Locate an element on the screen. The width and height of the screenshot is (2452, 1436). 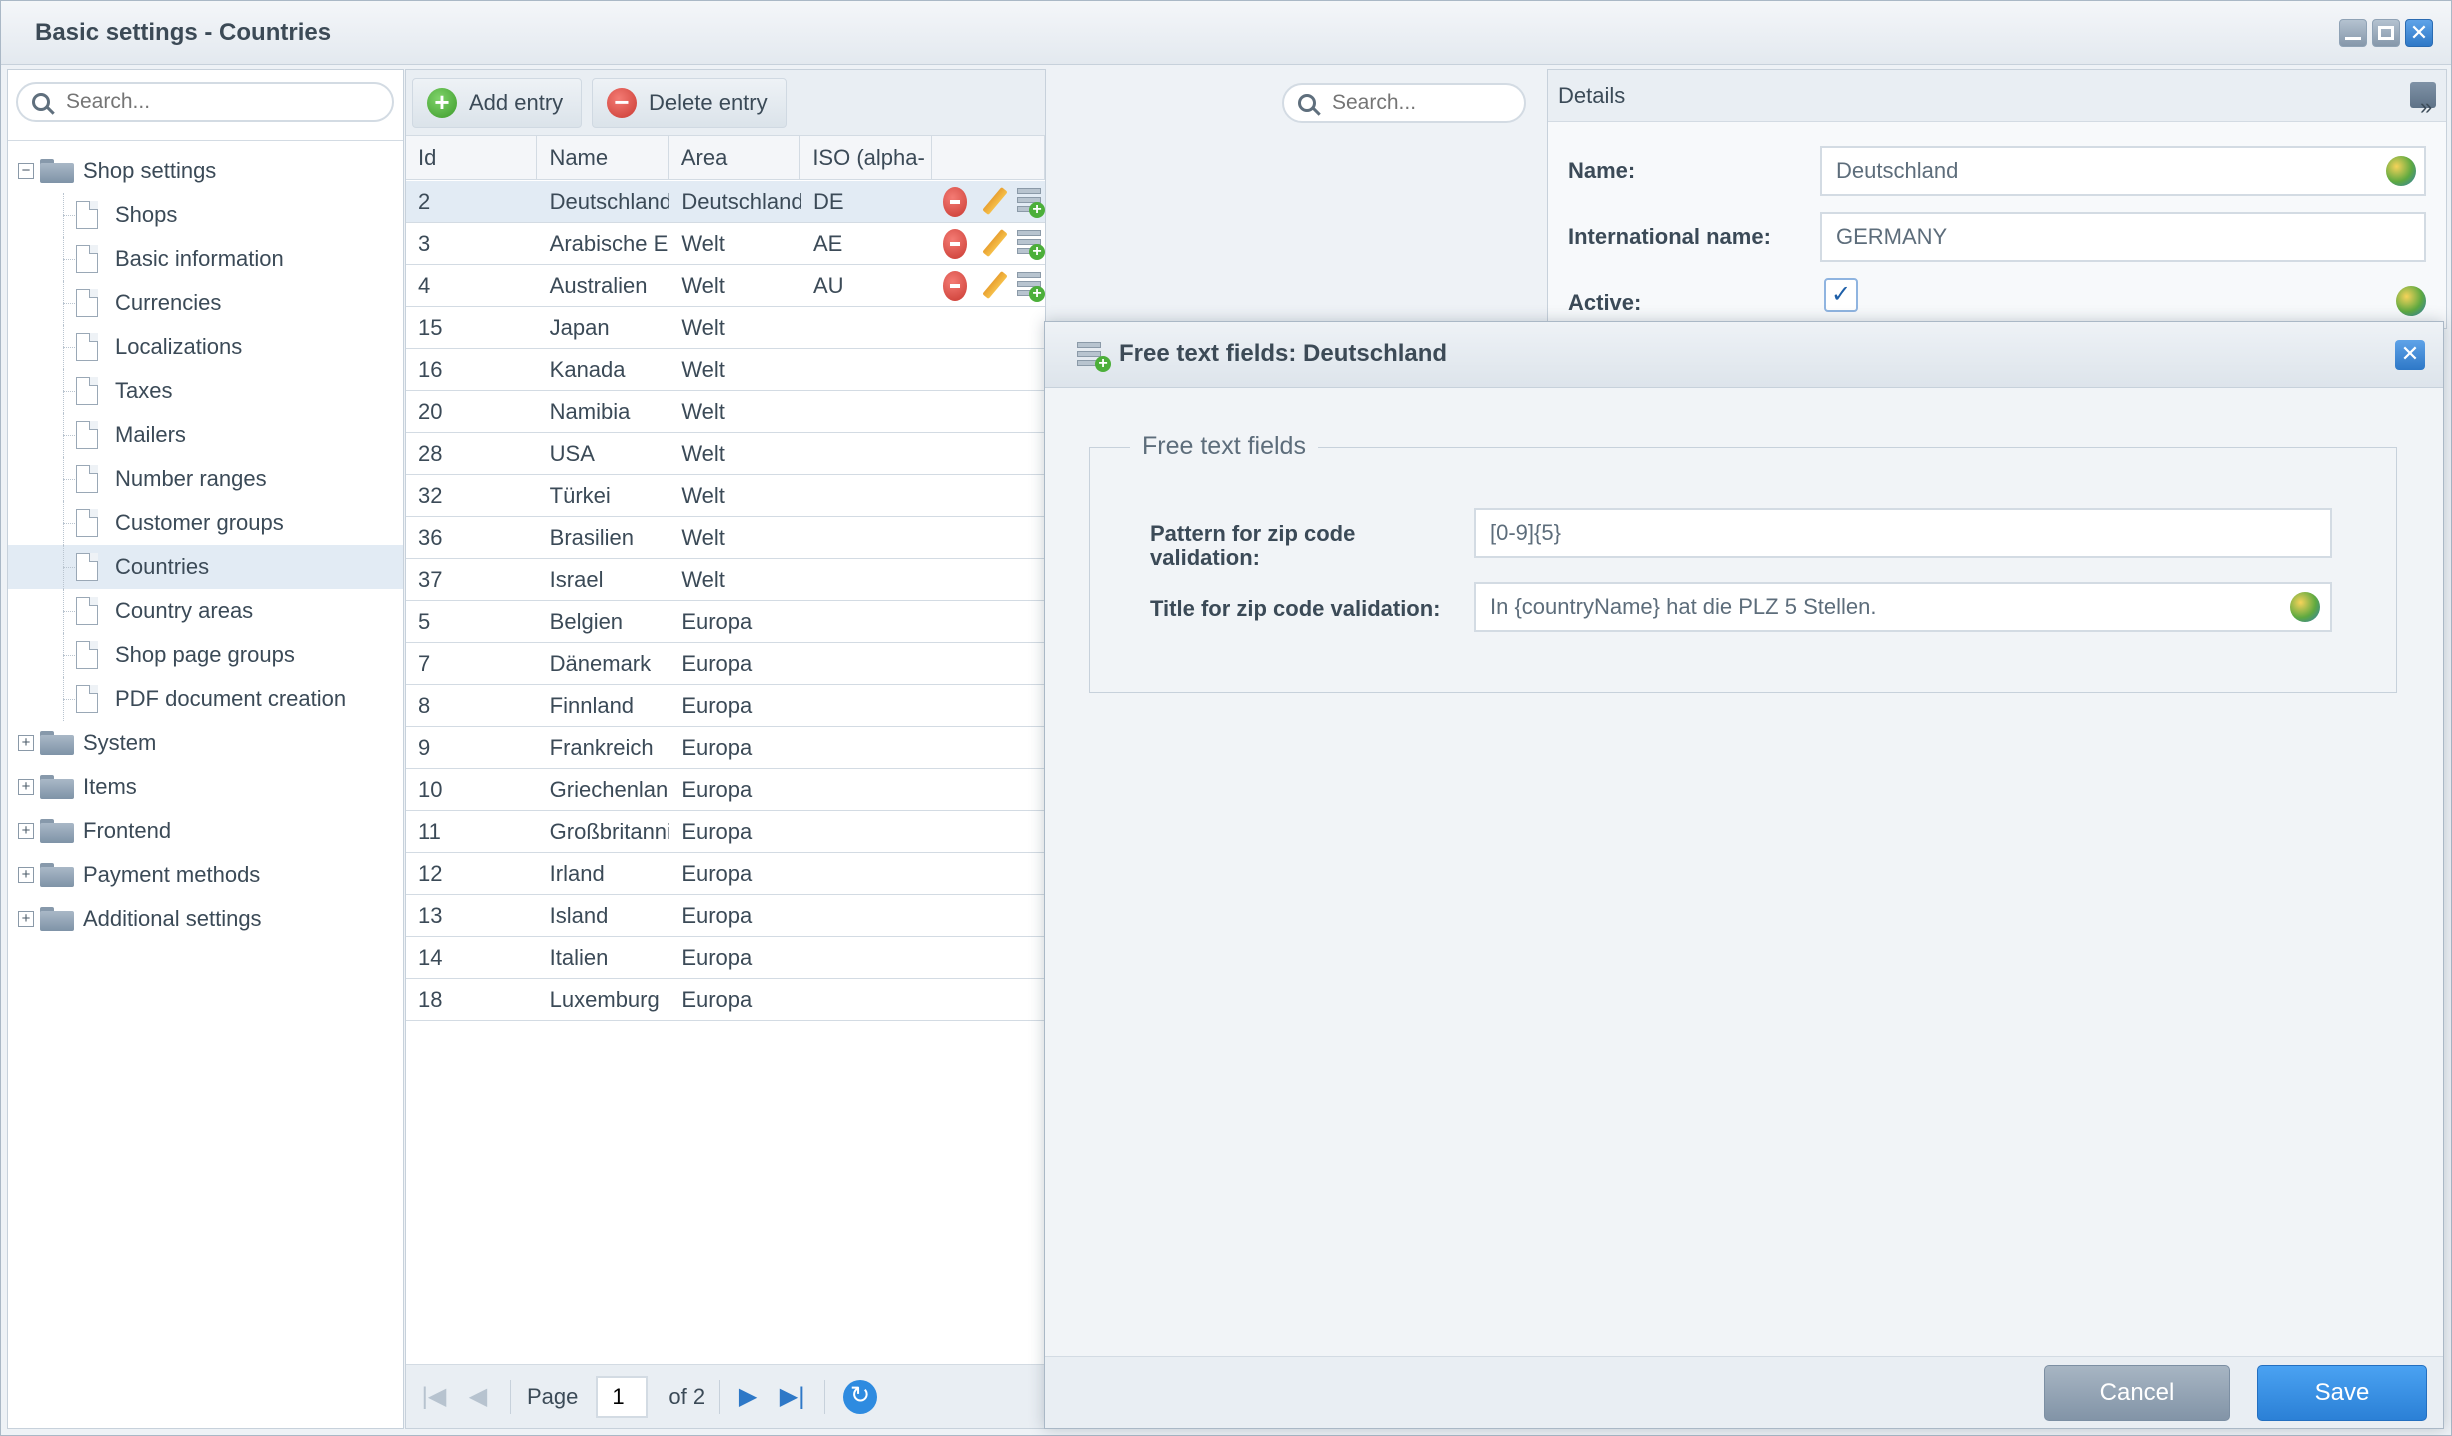
table-row: 37 Israel Welt is located at coordinates (725, 580).